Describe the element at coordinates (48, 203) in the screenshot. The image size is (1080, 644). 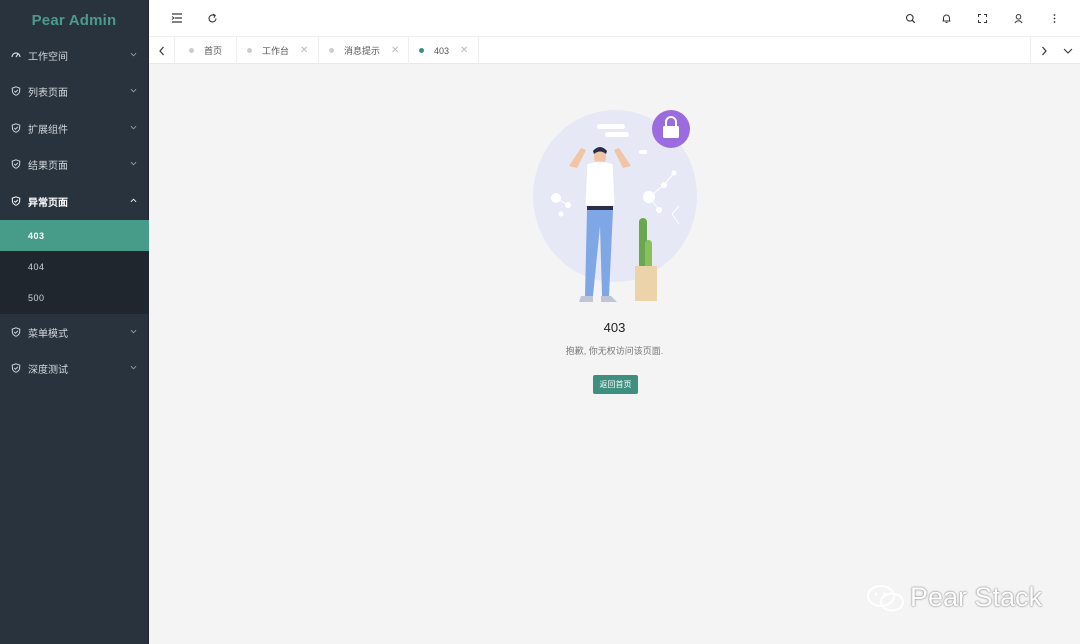
I see `sidebar-item-label: 异常页面` at that location.